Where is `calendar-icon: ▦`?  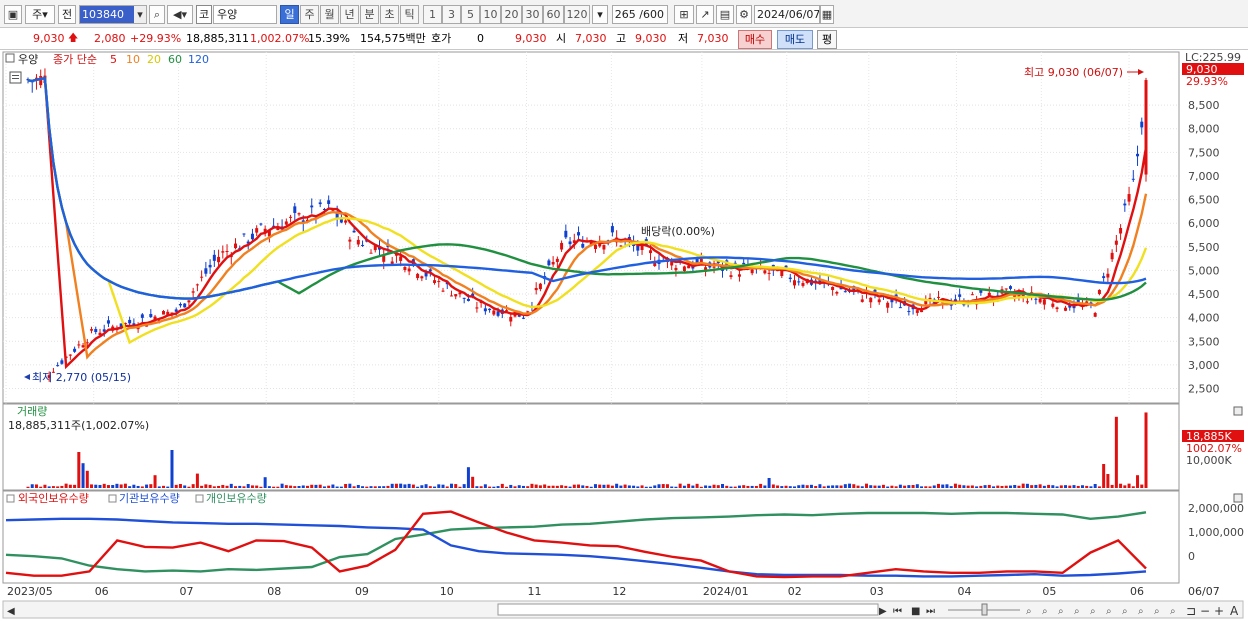 calendar-icon: ▦ is located at coordinates (827, 14).